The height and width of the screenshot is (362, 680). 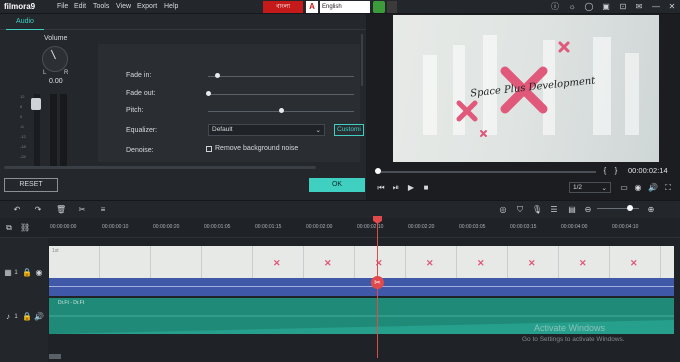 I want to click on ime-toolbar: বাংলা A English, so click(x=330, y=7).